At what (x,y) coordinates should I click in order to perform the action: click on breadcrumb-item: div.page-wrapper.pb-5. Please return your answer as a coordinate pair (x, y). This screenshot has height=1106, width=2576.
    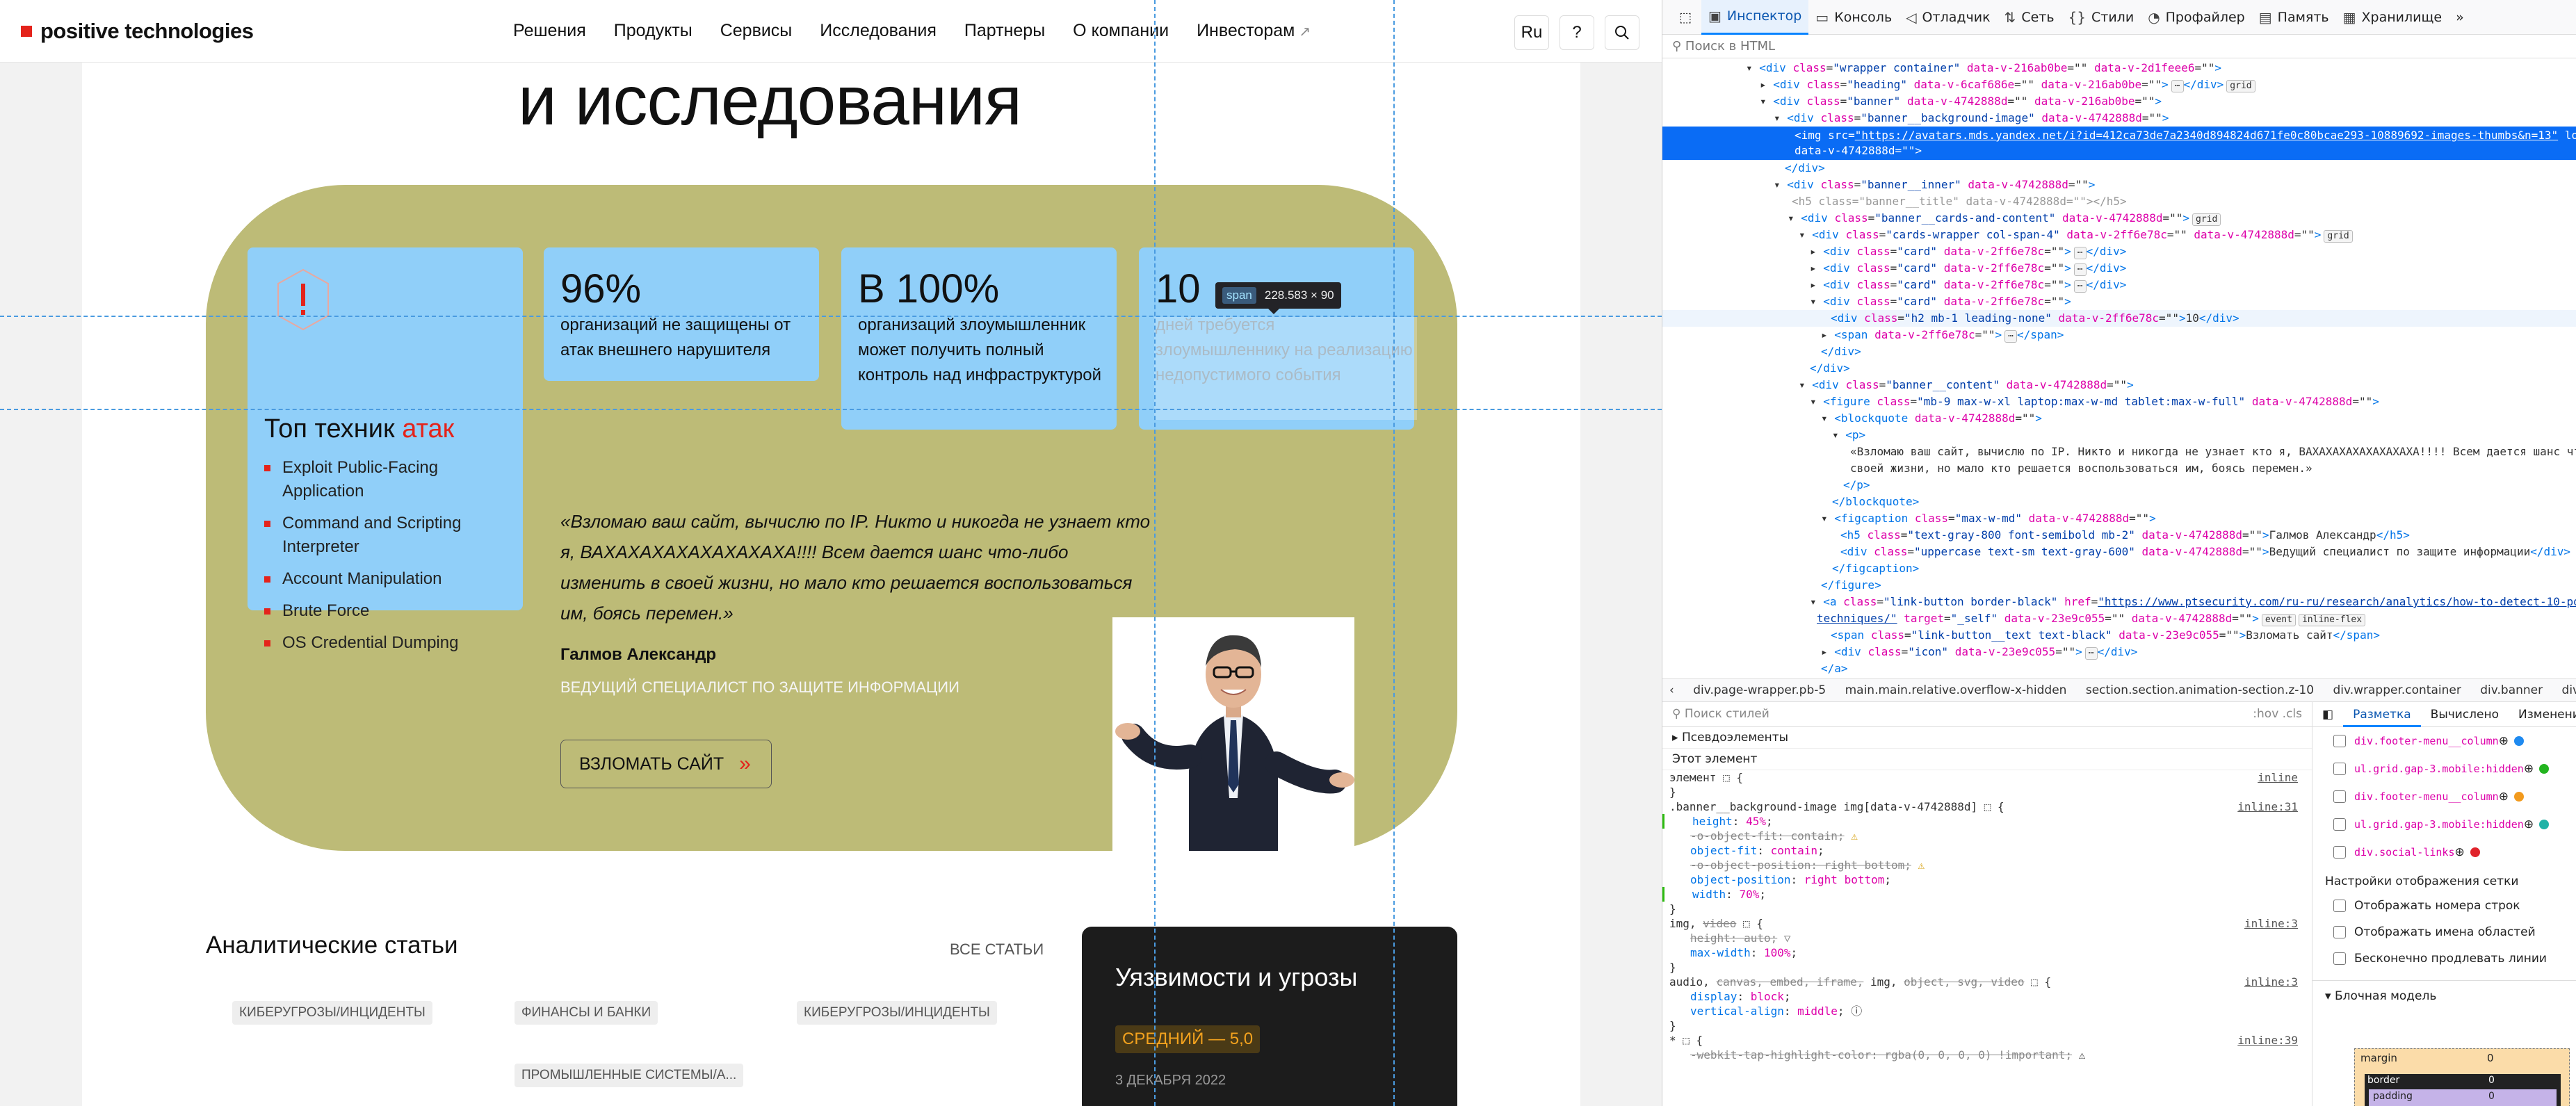
    Looking at the image, I should click on (1759, 690).